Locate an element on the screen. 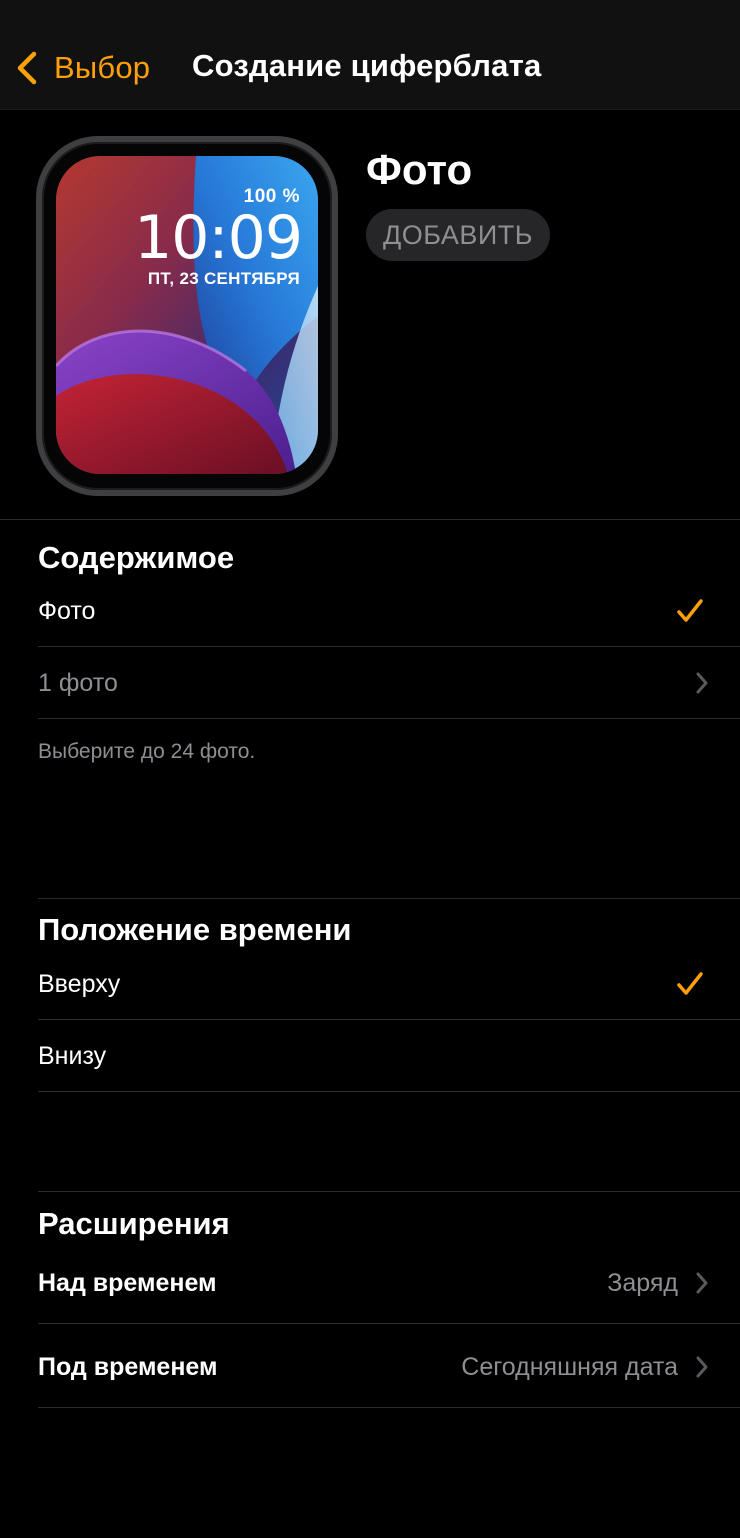  complication-value: Сегодняшняя дата is located at coordinates (569, 1366).